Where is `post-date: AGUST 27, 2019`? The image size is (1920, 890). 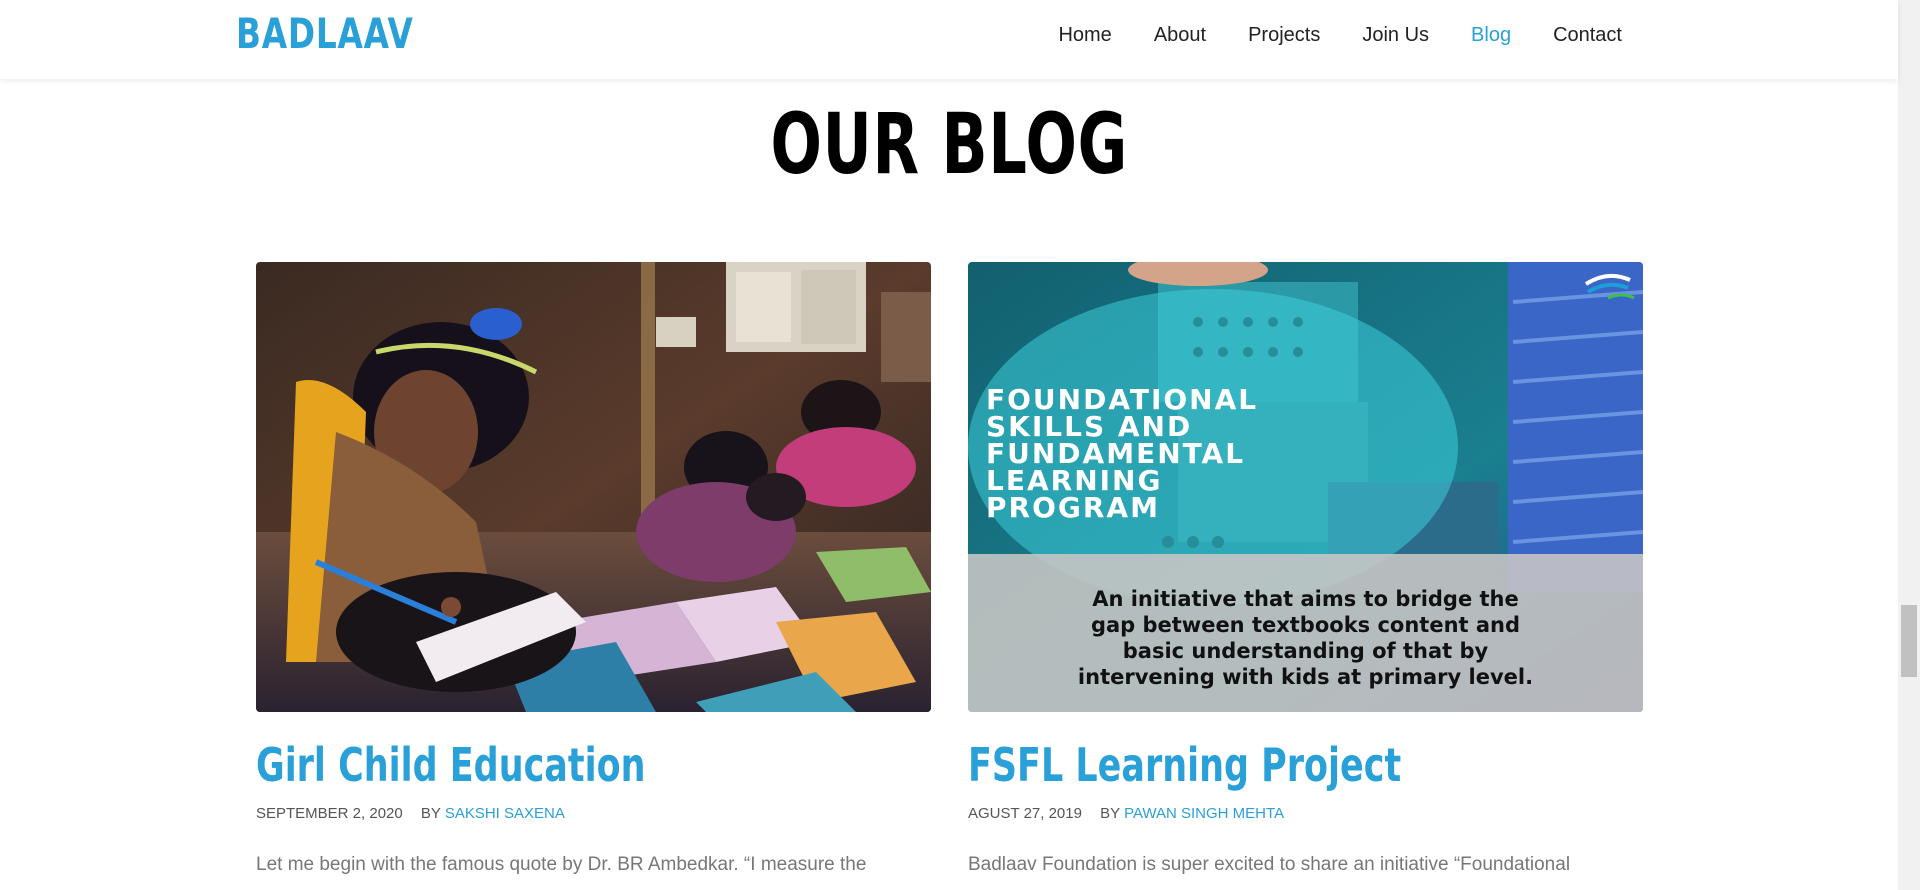 post-date: AGUST 27, 2019 is located at coordinates (1025, 813).